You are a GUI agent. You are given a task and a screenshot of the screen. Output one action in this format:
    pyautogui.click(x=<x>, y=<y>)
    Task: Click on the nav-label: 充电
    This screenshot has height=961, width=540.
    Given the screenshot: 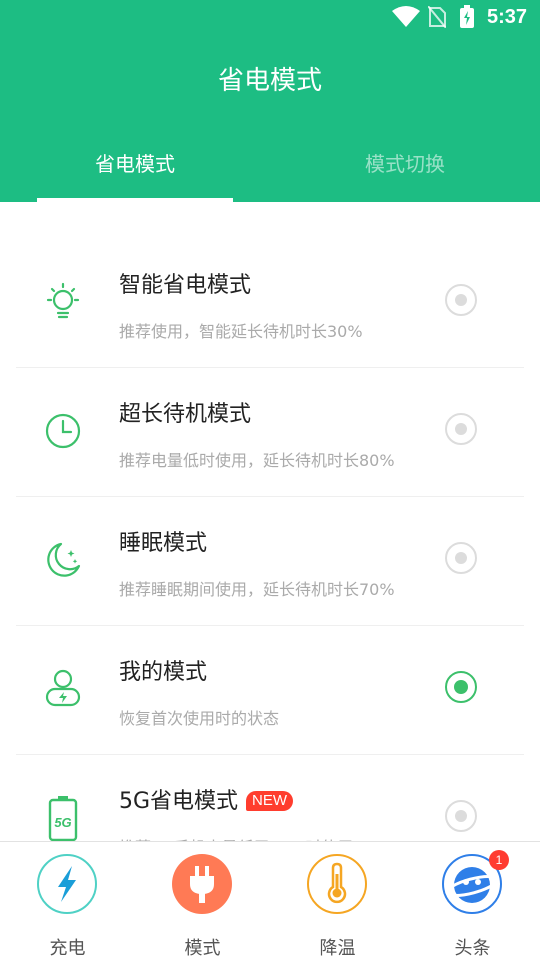 What is the action you would take?
    pyautogui.click(x=67, y=948)
    